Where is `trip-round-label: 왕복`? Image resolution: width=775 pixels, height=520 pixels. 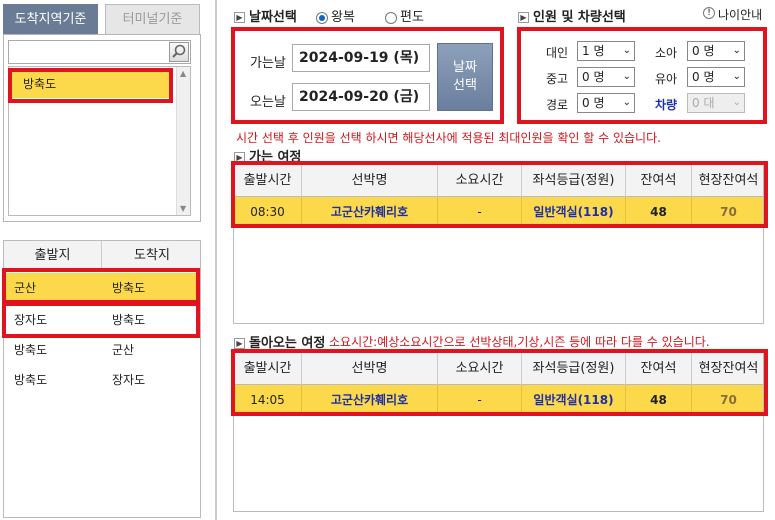 trip-round-label: 왕복 is located at coordinates (343, 17).